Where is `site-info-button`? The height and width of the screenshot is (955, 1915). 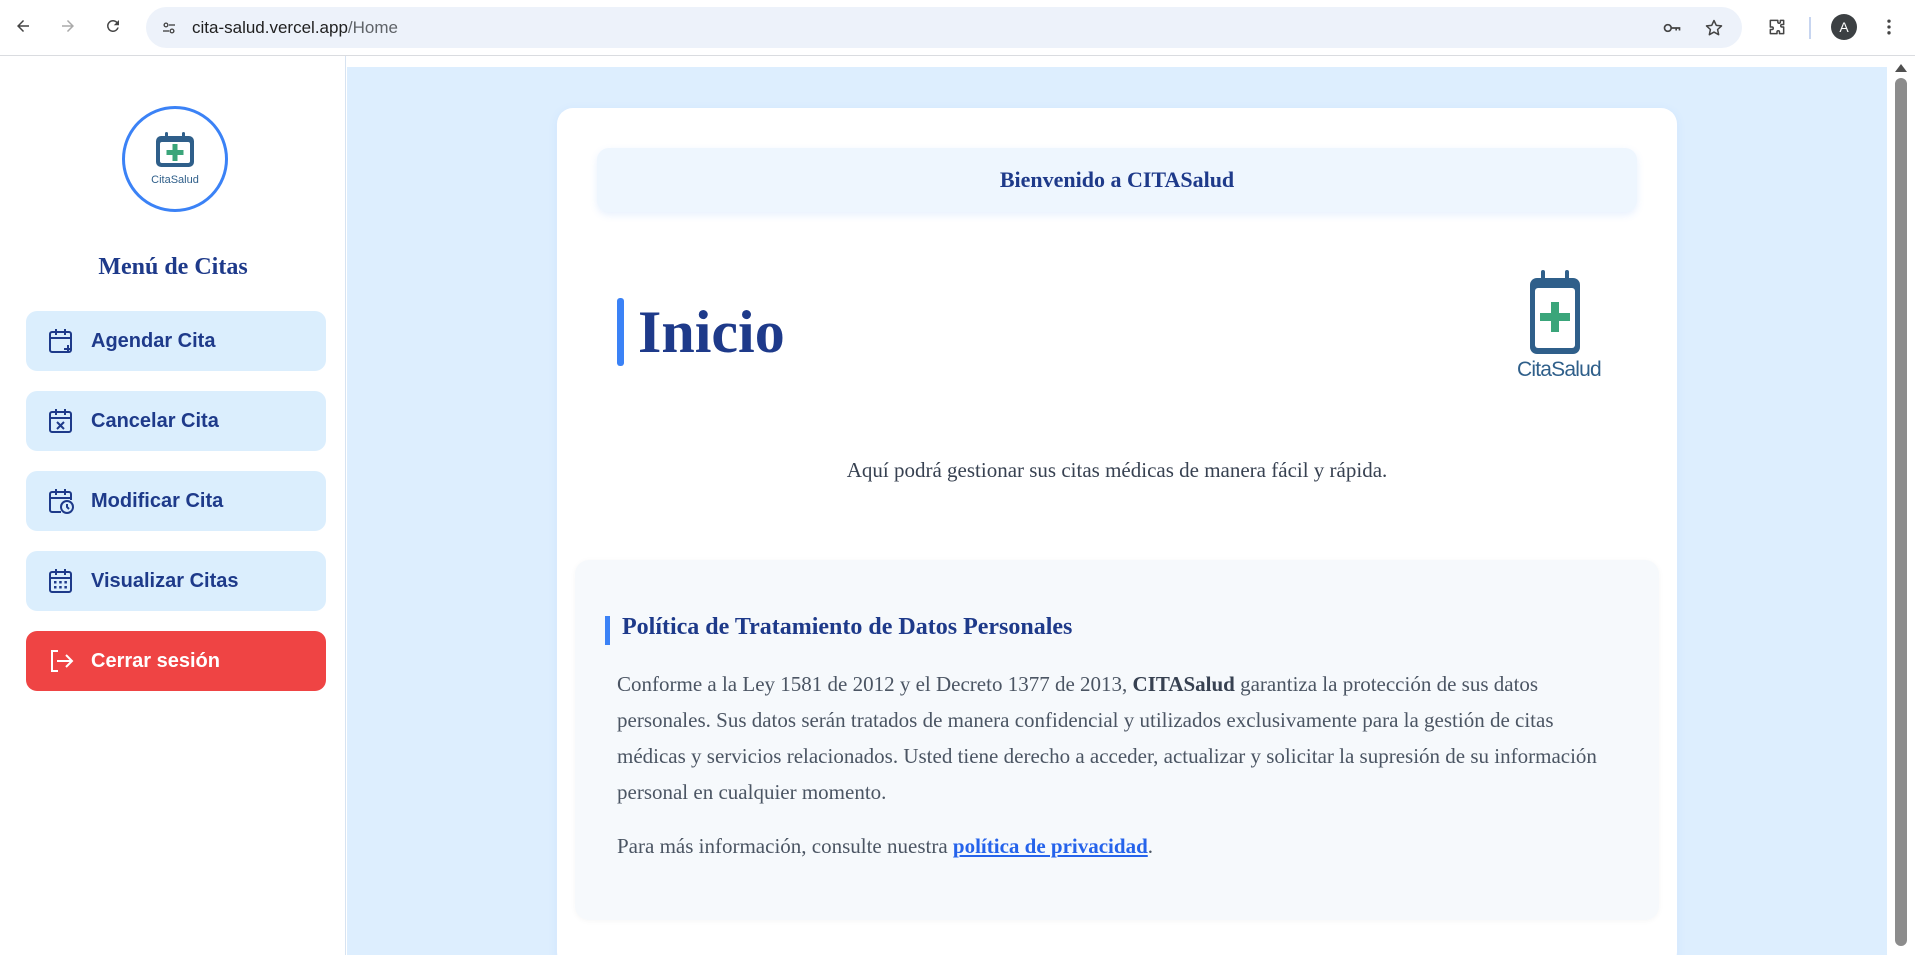 site-info-button is located at coordinates (169, 28).